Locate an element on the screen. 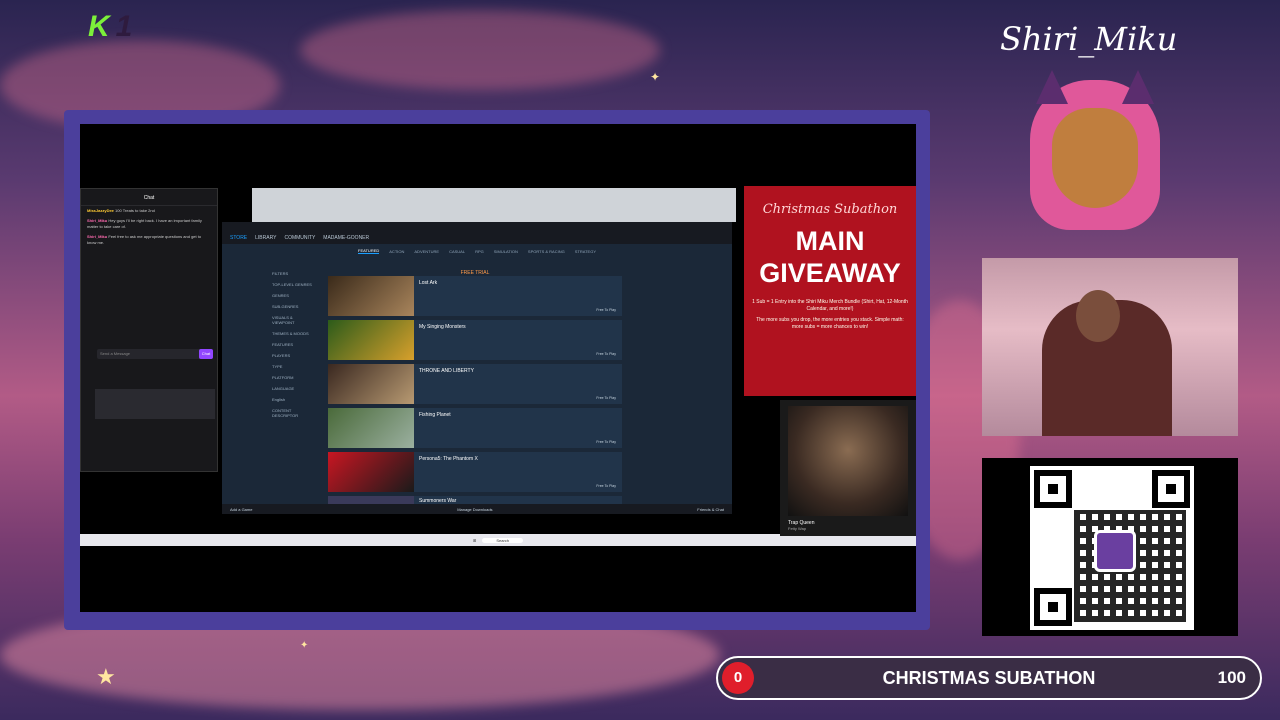 This screenshot has height=720, width=1280. add-game-button: Add a Game is located at coordinates (241, 509).